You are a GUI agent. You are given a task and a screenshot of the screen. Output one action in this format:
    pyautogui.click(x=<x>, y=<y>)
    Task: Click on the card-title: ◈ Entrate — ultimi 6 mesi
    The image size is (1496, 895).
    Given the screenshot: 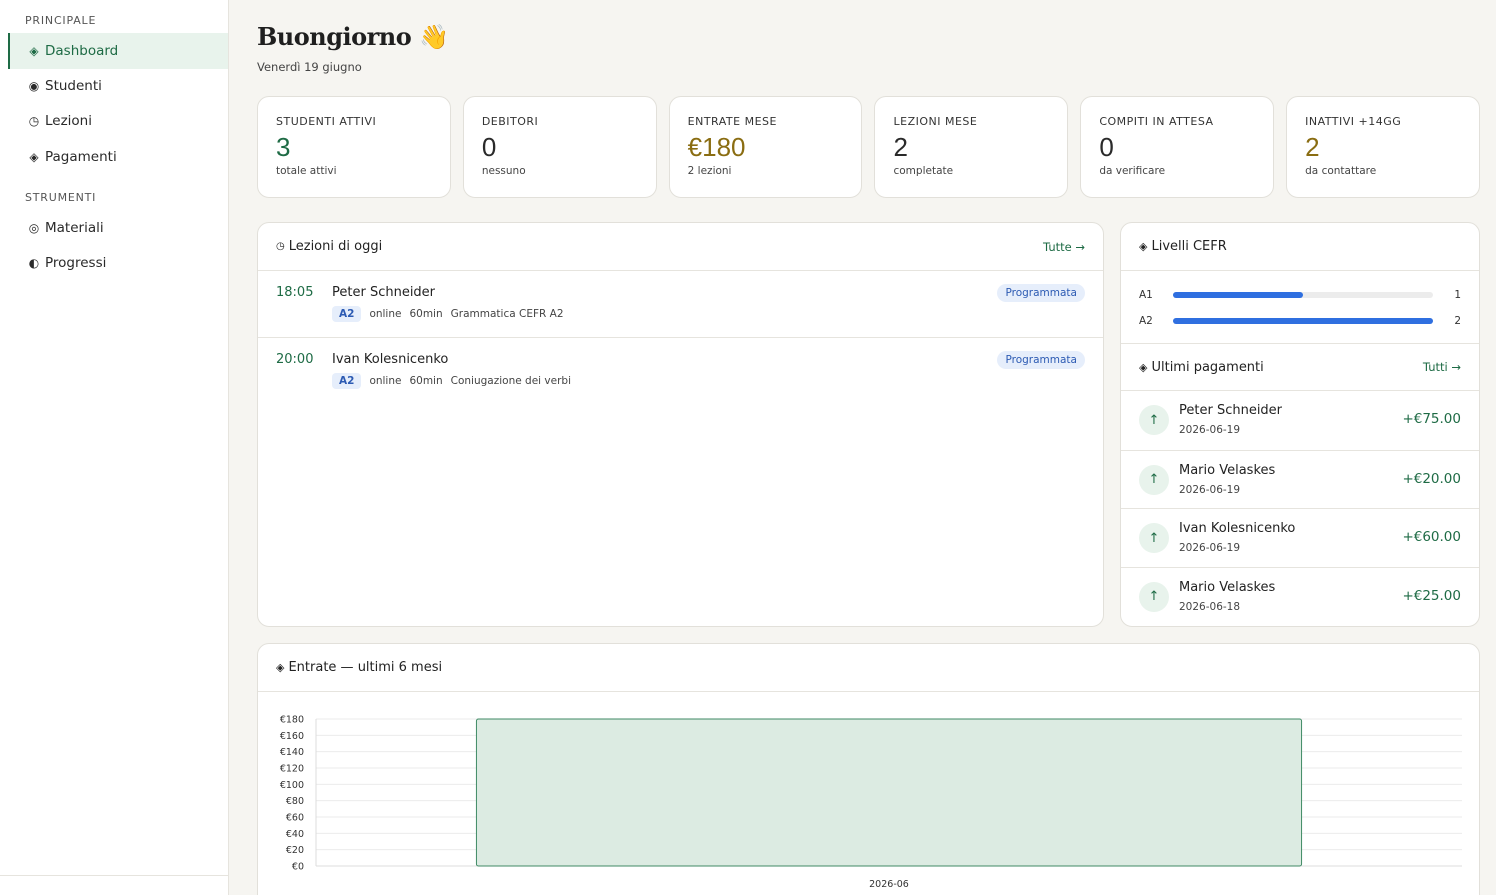 What is the action you would take?
    pyautogui.click(x=359, y=667)
    